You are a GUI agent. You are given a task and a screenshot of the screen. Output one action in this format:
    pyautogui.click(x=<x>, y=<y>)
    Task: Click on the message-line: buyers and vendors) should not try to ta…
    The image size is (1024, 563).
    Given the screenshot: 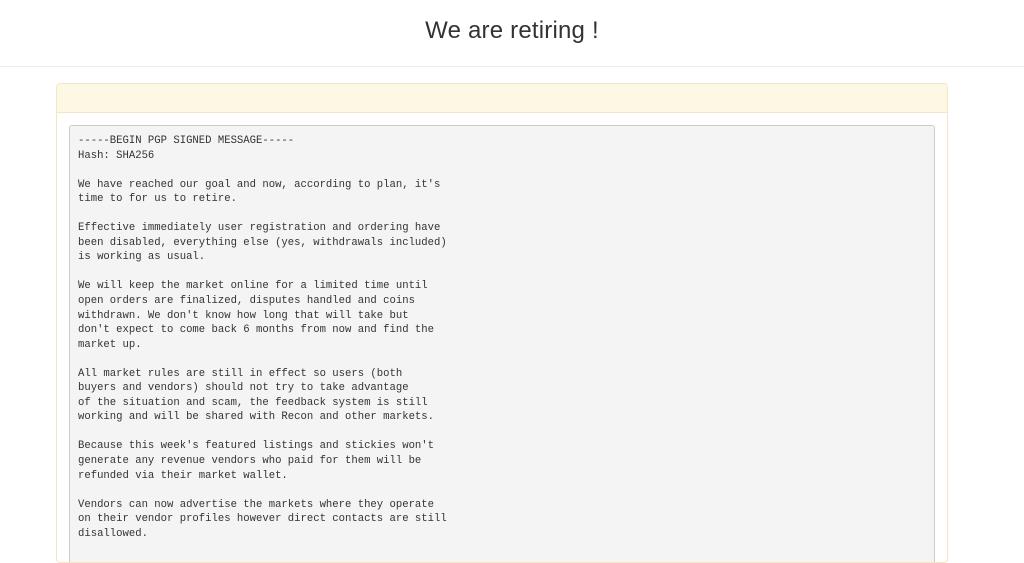 What is the action you would take?
    pyautogui.click(x=243, y=388)
    